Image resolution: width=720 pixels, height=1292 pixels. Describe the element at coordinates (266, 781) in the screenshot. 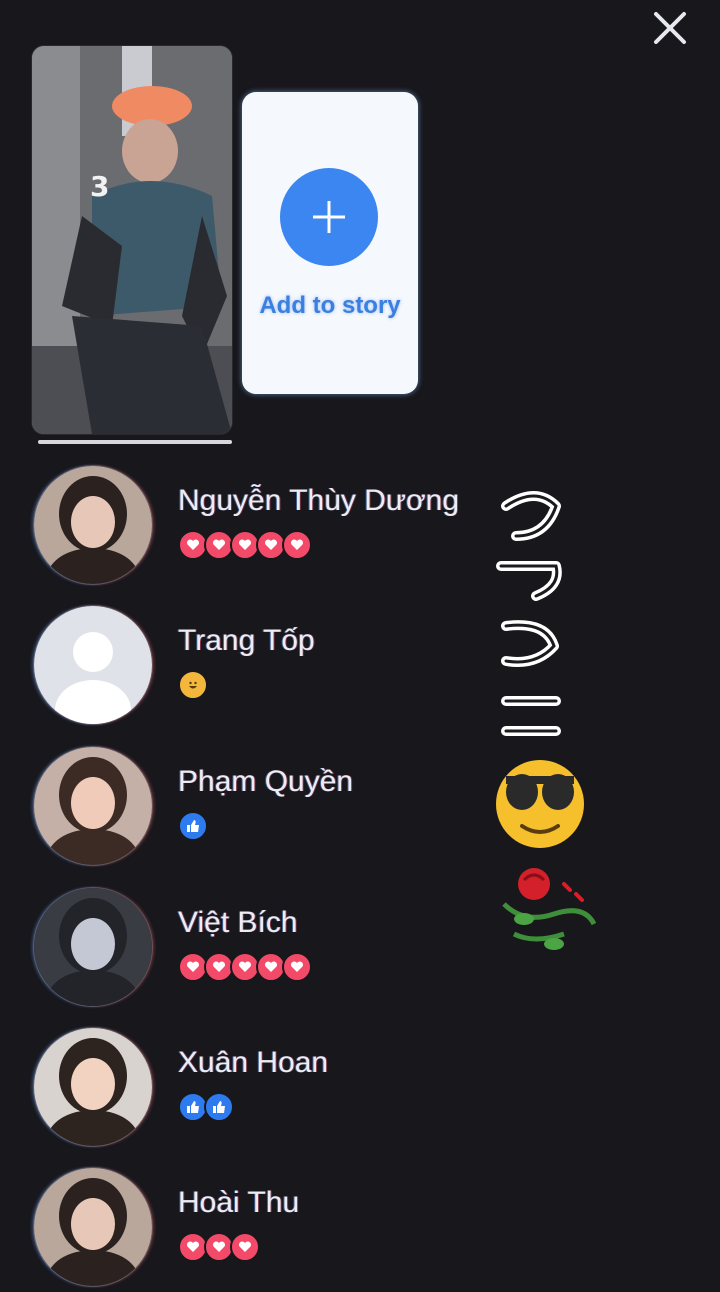

I see `viewer-name: Phạm Quyền` at that location.